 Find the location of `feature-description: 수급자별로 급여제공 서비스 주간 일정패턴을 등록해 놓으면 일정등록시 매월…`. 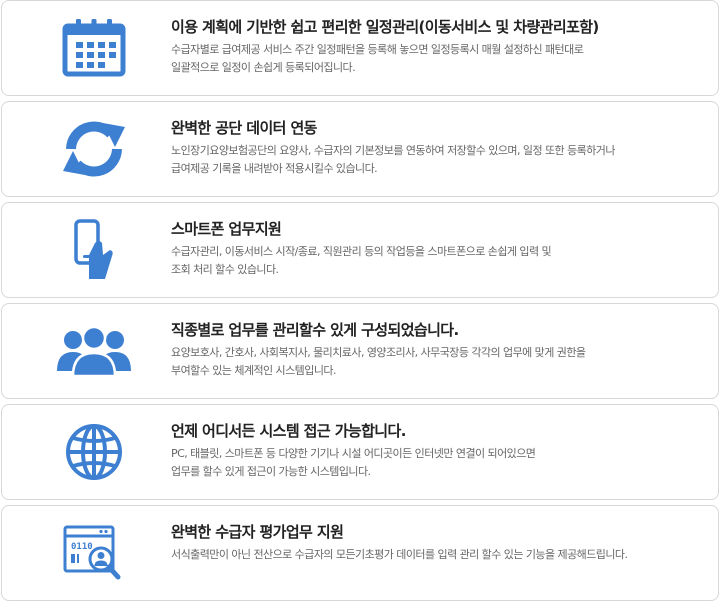

feature-description: 수급자별로 급여제공 서비스 주간 일정패턴을 등록해 놓으면 일정등록시 매월… is located at coordinates (437, 59).